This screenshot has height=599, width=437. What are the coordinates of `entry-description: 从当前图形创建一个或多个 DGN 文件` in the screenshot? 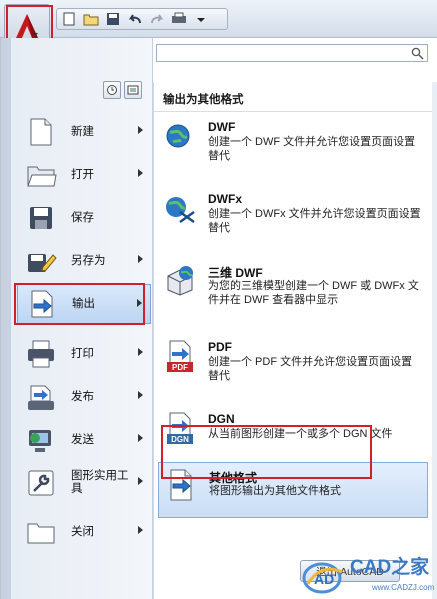 It's located at (300, 434).